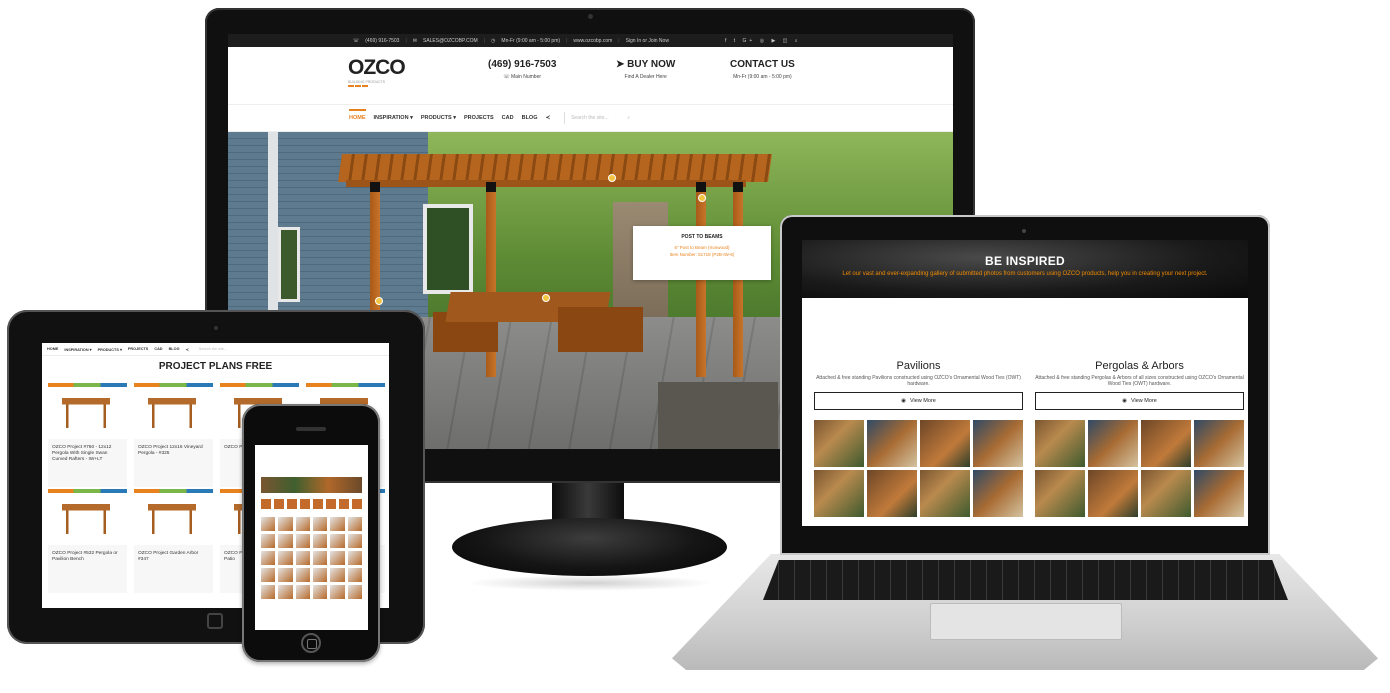 The width and height of the screenshot is (1390, 693). I want to click on tablet-nav-projects: PROJECTS, so click(138, 349).